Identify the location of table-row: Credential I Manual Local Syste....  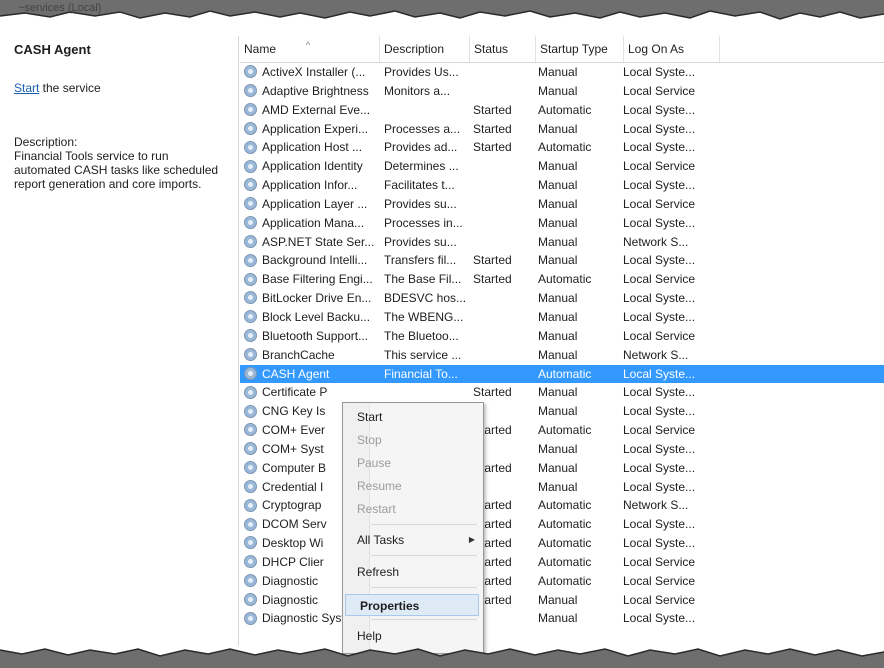
(562, 487).